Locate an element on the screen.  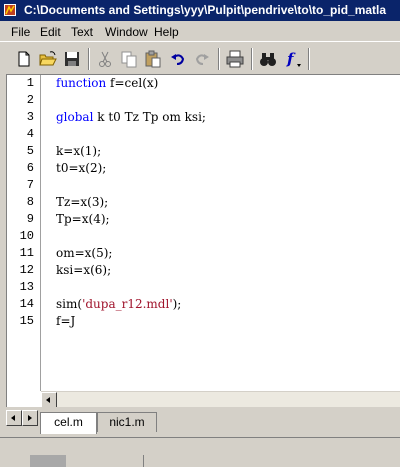
undo-icon is located at coordinates (178, 59).